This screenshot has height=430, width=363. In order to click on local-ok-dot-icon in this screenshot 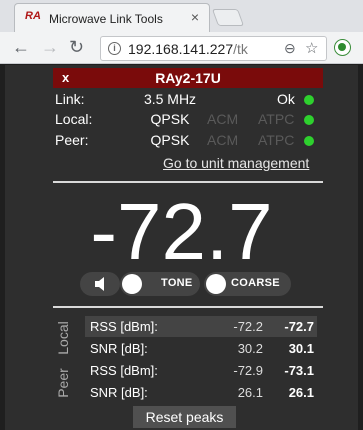, I will do `click(309, 120)`.